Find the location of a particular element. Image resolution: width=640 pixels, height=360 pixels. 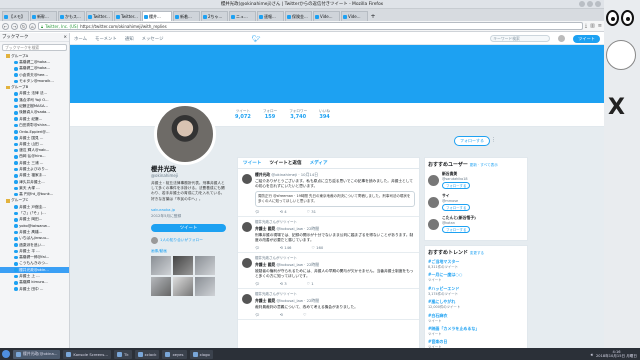

like-icon: ♡ is located at coordinates (304, 314).